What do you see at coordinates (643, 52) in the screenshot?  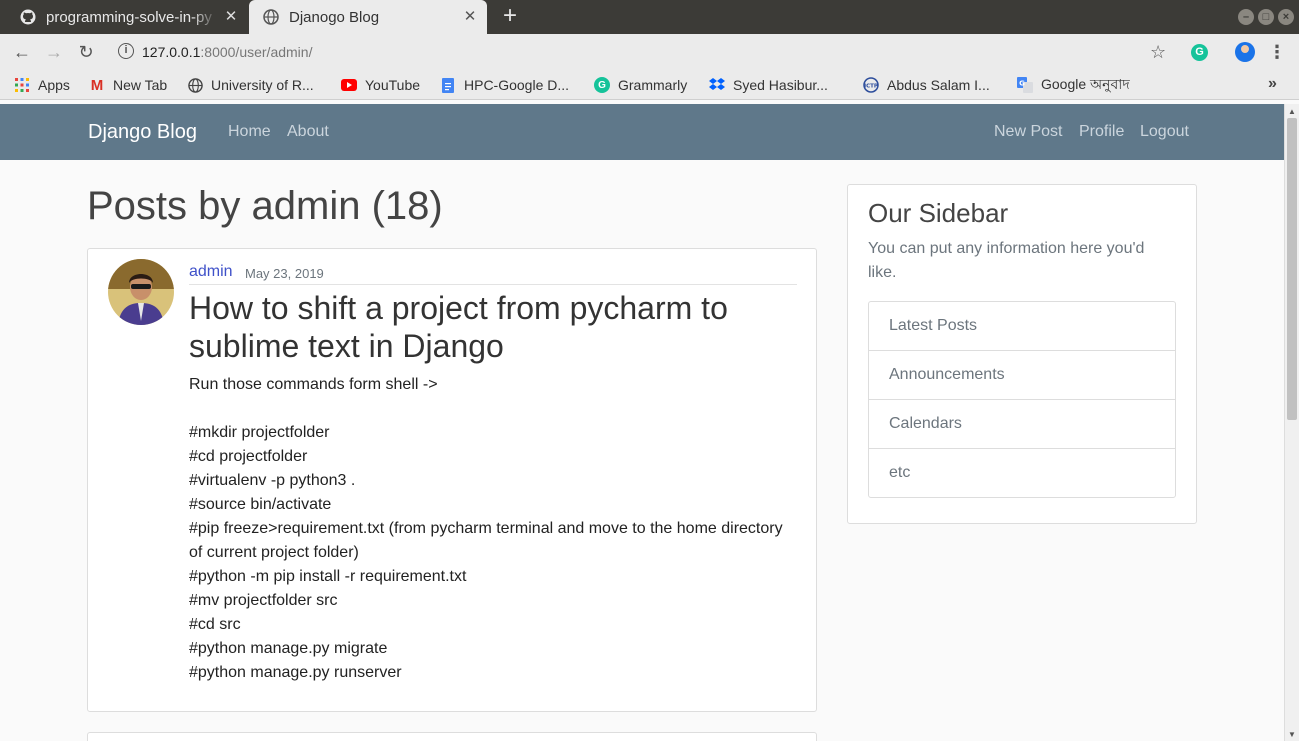 I see `address-bar: i 127.0.0.1:8000/user/admin/` at bounding box center [643, 52].